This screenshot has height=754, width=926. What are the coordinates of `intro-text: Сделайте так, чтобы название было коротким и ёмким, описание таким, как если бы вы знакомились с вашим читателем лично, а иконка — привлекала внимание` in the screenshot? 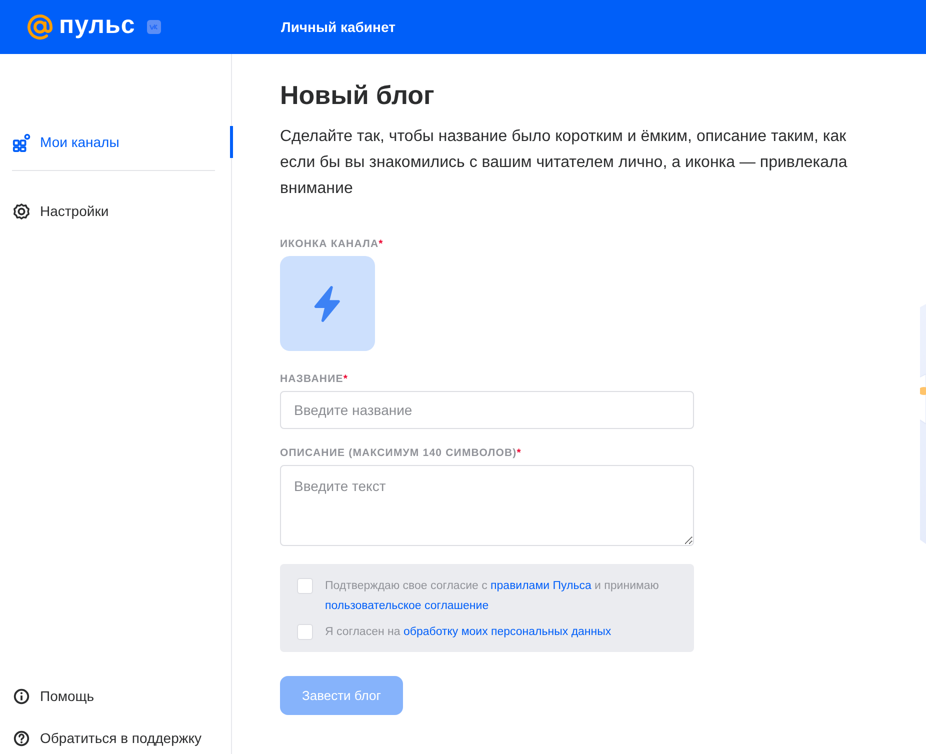 It's located at (564, 163).